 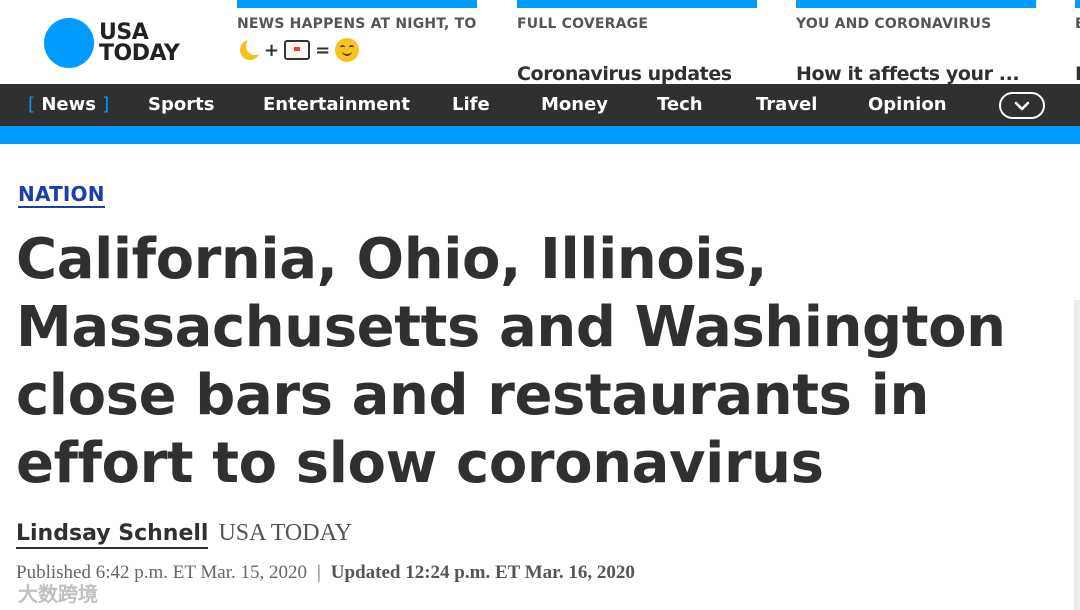 What do you see at coordinates (471, 105) in the screenshot?
I see `nav-item-life: Life` at bounding box center [471, 105].